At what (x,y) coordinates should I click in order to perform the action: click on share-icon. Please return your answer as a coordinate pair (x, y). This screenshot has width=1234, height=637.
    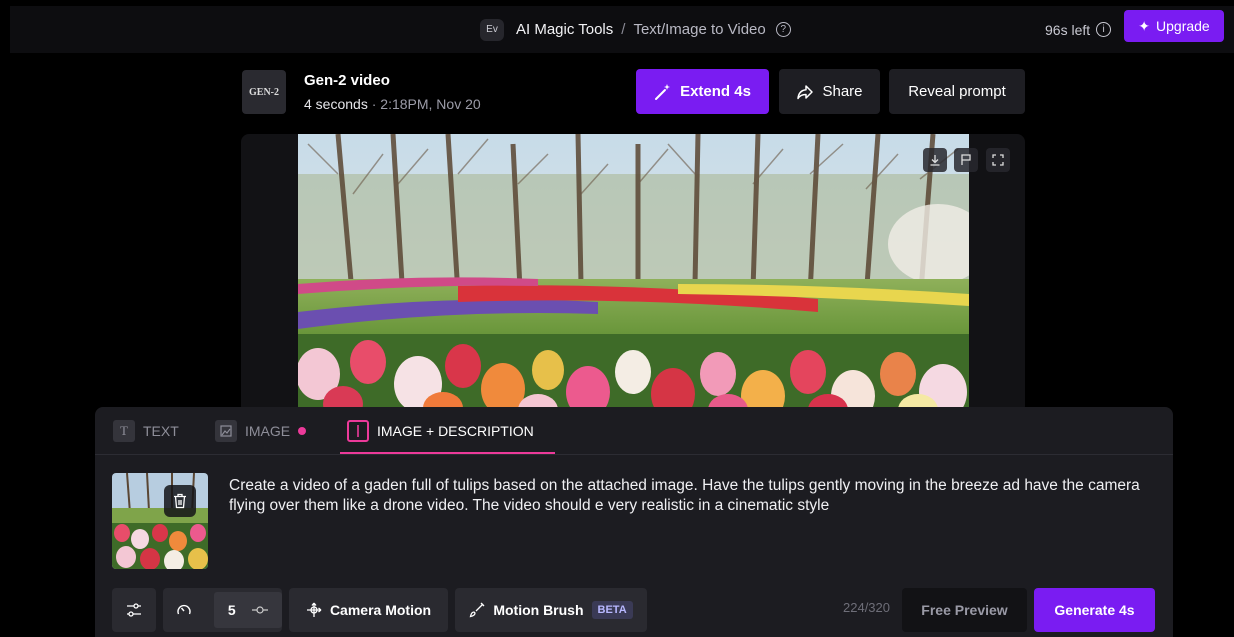
    Looking at the image, I should click on (805, 91).